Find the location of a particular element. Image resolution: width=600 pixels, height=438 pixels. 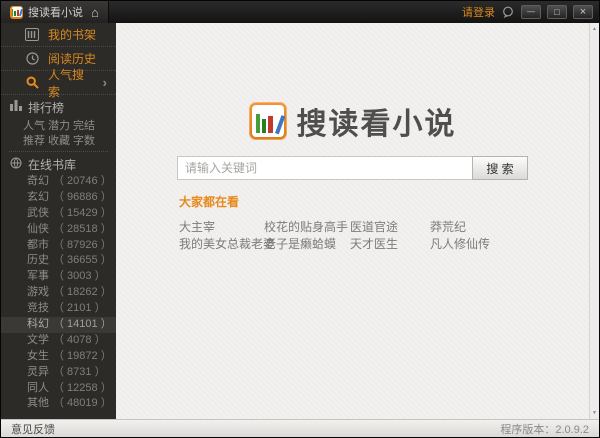

sidebar-item-label: 人气搜索 is located at coordinates (66, 83).